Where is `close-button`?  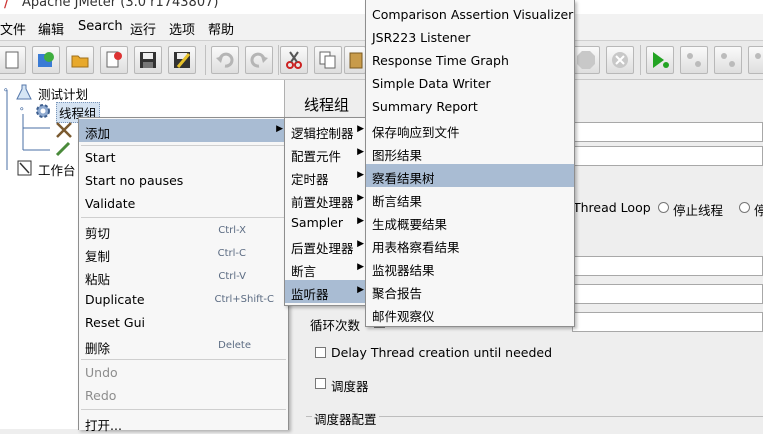
close-button is located at coordinates (114, 60).